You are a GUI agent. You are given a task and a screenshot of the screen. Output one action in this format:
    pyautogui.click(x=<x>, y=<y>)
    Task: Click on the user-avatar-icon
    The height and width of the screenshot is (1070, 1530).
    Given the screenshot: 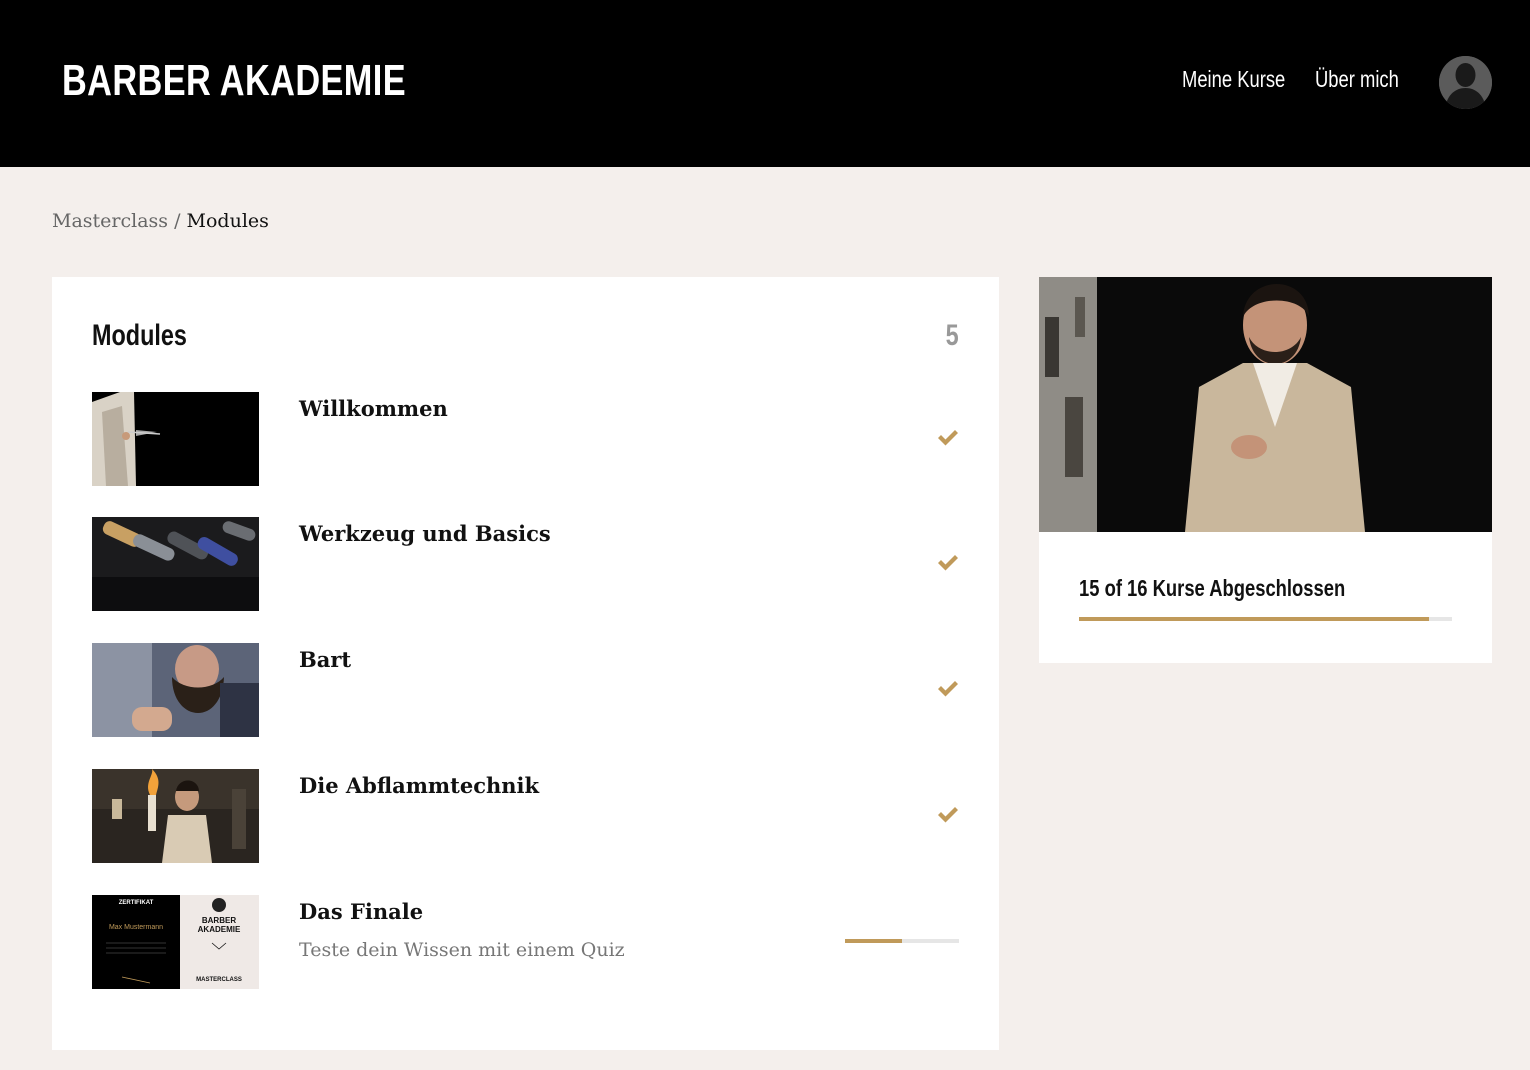 What is the action you would take?
    pyautogui.click(x=1465, y=82)
    